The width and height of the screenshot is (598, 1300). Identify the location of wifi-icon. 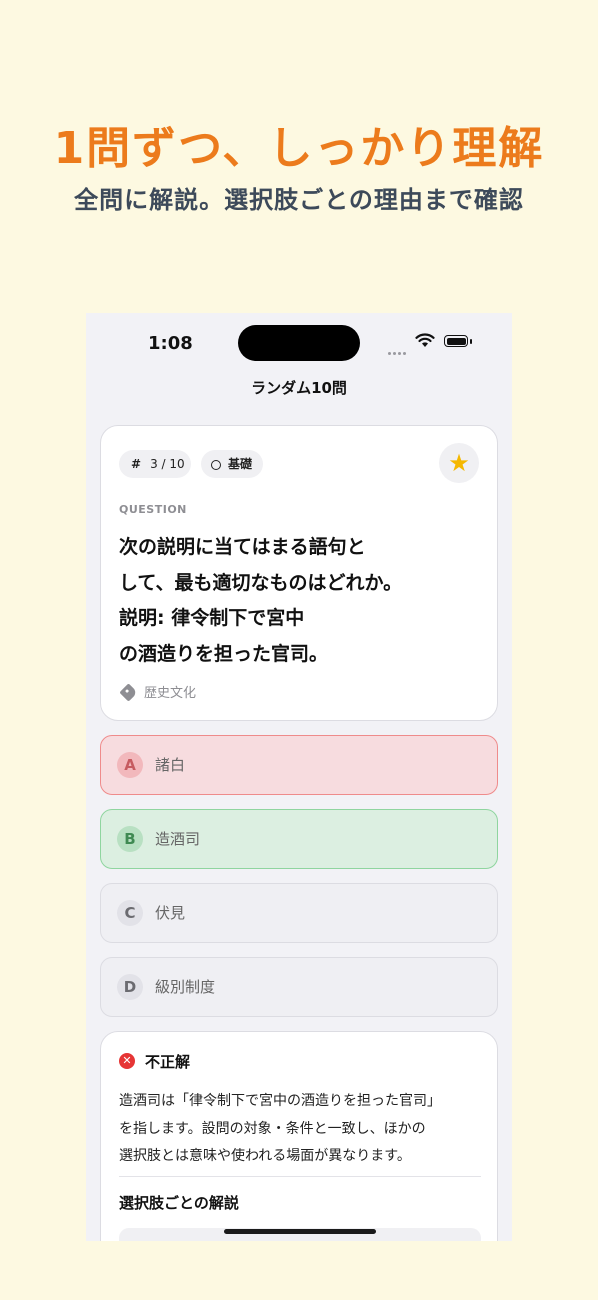
(425, 340).